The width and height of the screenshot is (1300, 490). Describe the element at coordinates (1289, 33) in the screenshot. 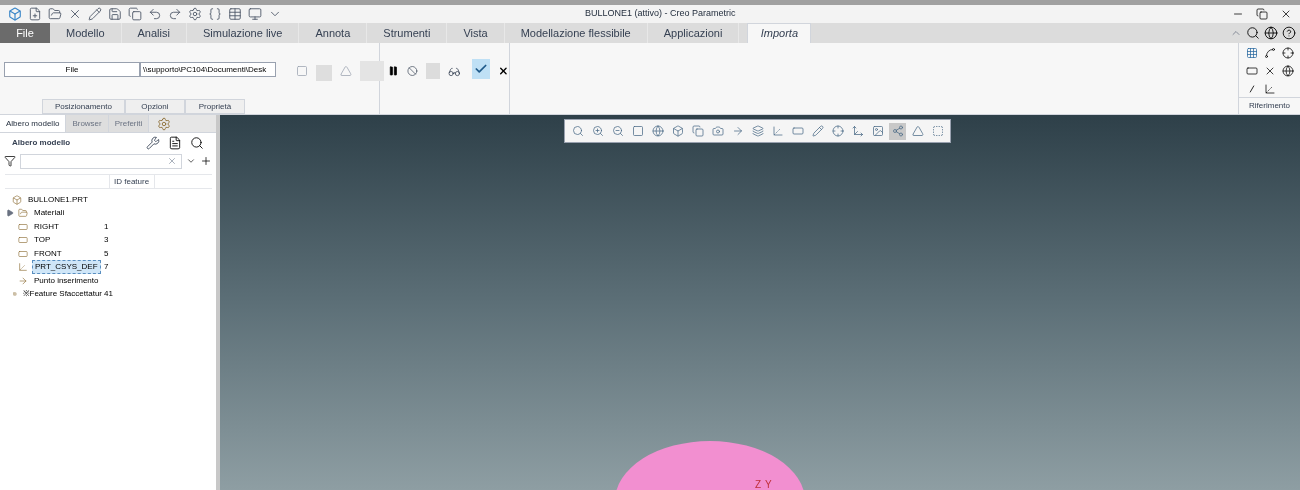

I see `help-icon` at that location.